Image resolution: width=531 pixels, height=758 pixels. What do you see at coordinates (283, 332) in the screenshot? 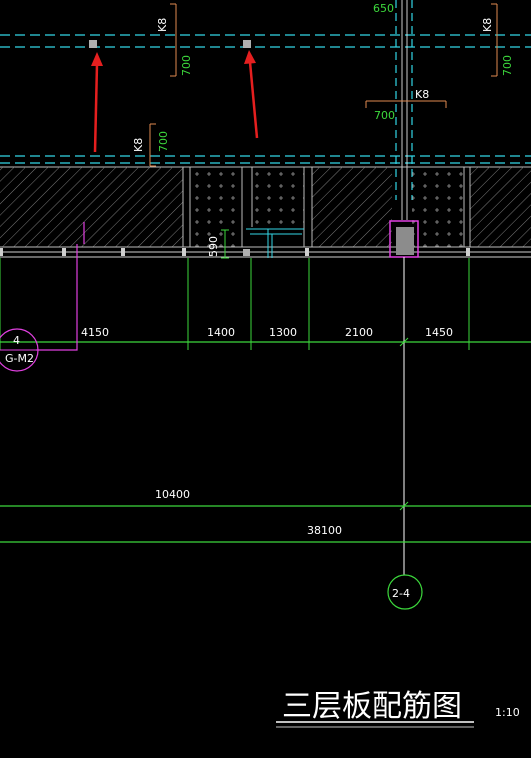
I see `dim-segment-3: 1300` at bounding box center [283, 332].